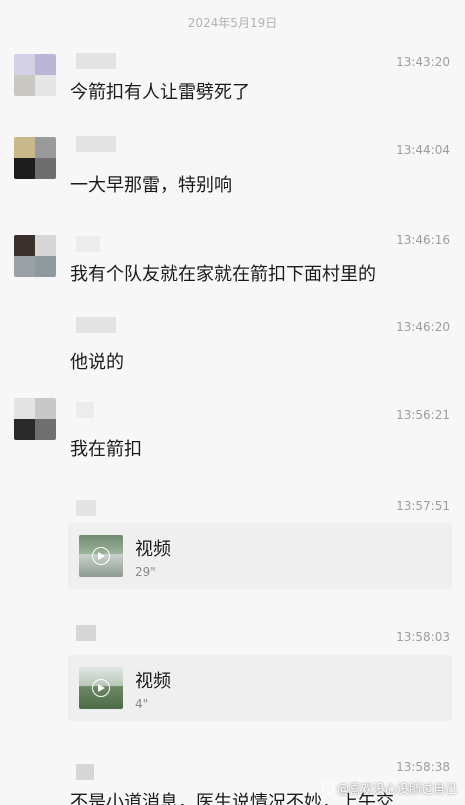  What do you see at coordinates (106, 448) in the screenshot?
I see `message-text: 我在箭扣` at bounding box center [106, 448].